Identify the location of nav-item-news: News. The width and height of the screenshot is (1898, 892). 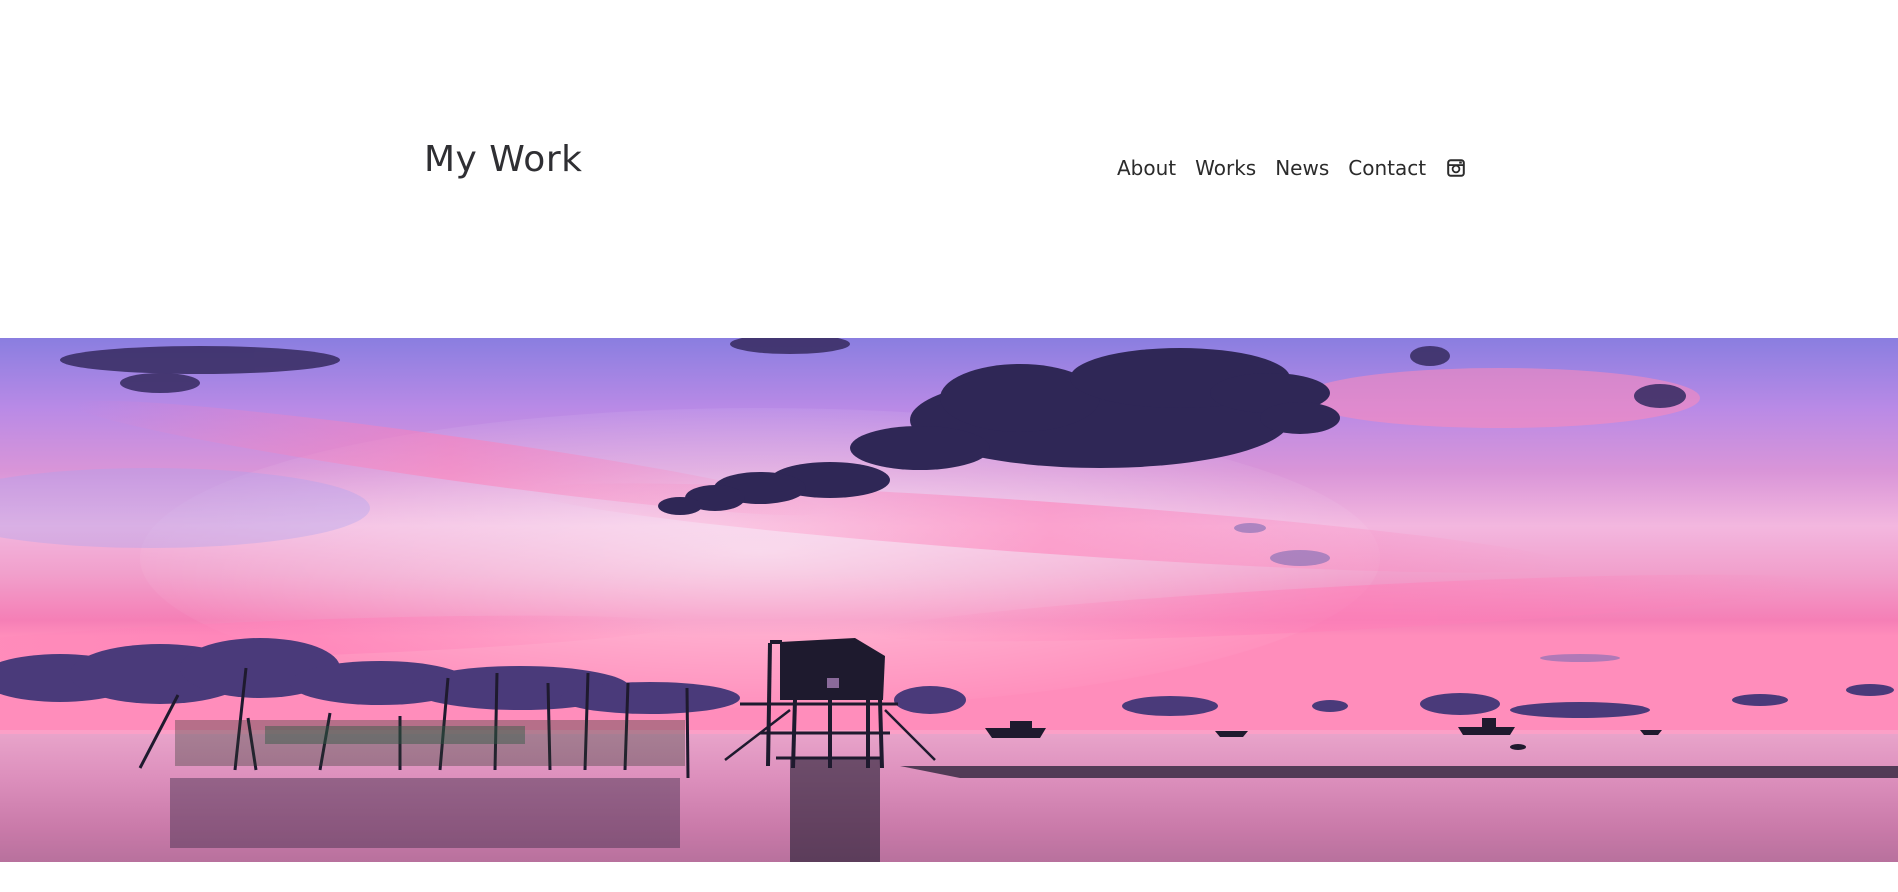
(1302, 168).